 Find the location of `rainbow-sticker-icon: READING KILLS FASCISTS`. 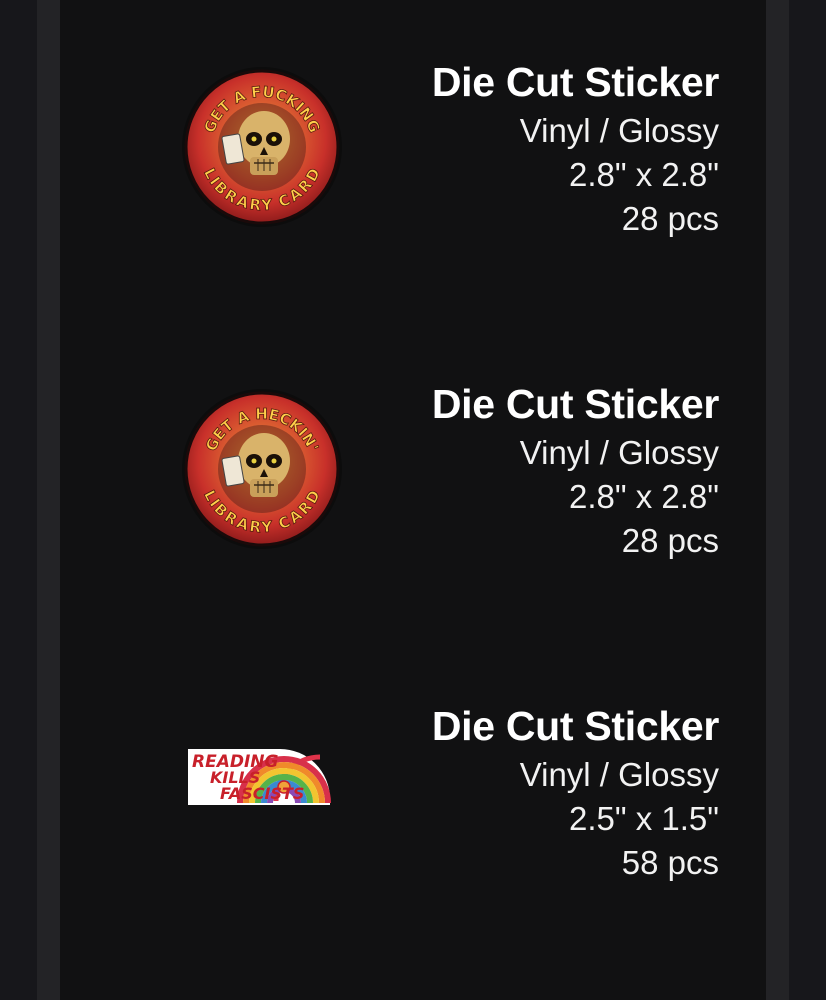

rainbow-sticker-icon: READING KILLS FASCISTS is located at coordinates (259, 777).